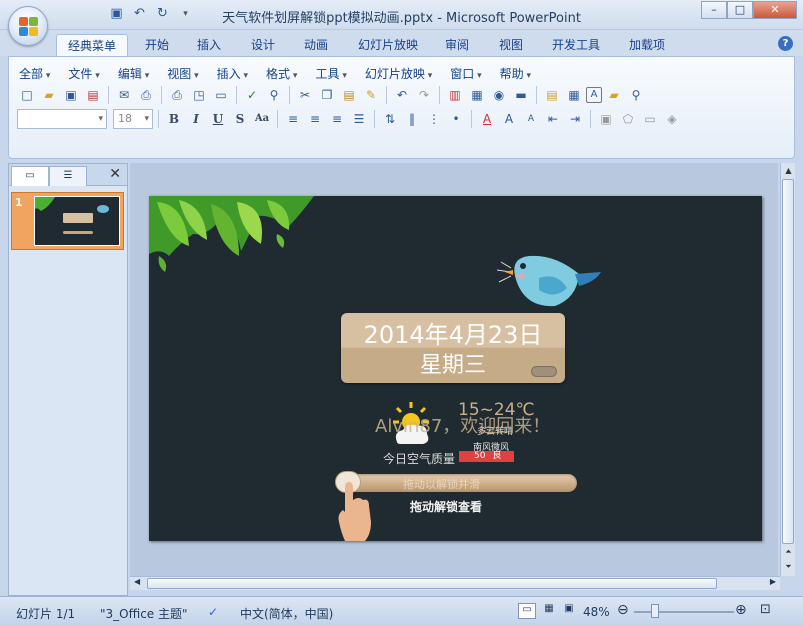 Image resolution: width=803 pixels, height=626 pixels. What do you see at coordinates (71, 95) in the screenshot?
I see `save-icon: ▣` at bounding box center [71, 95].